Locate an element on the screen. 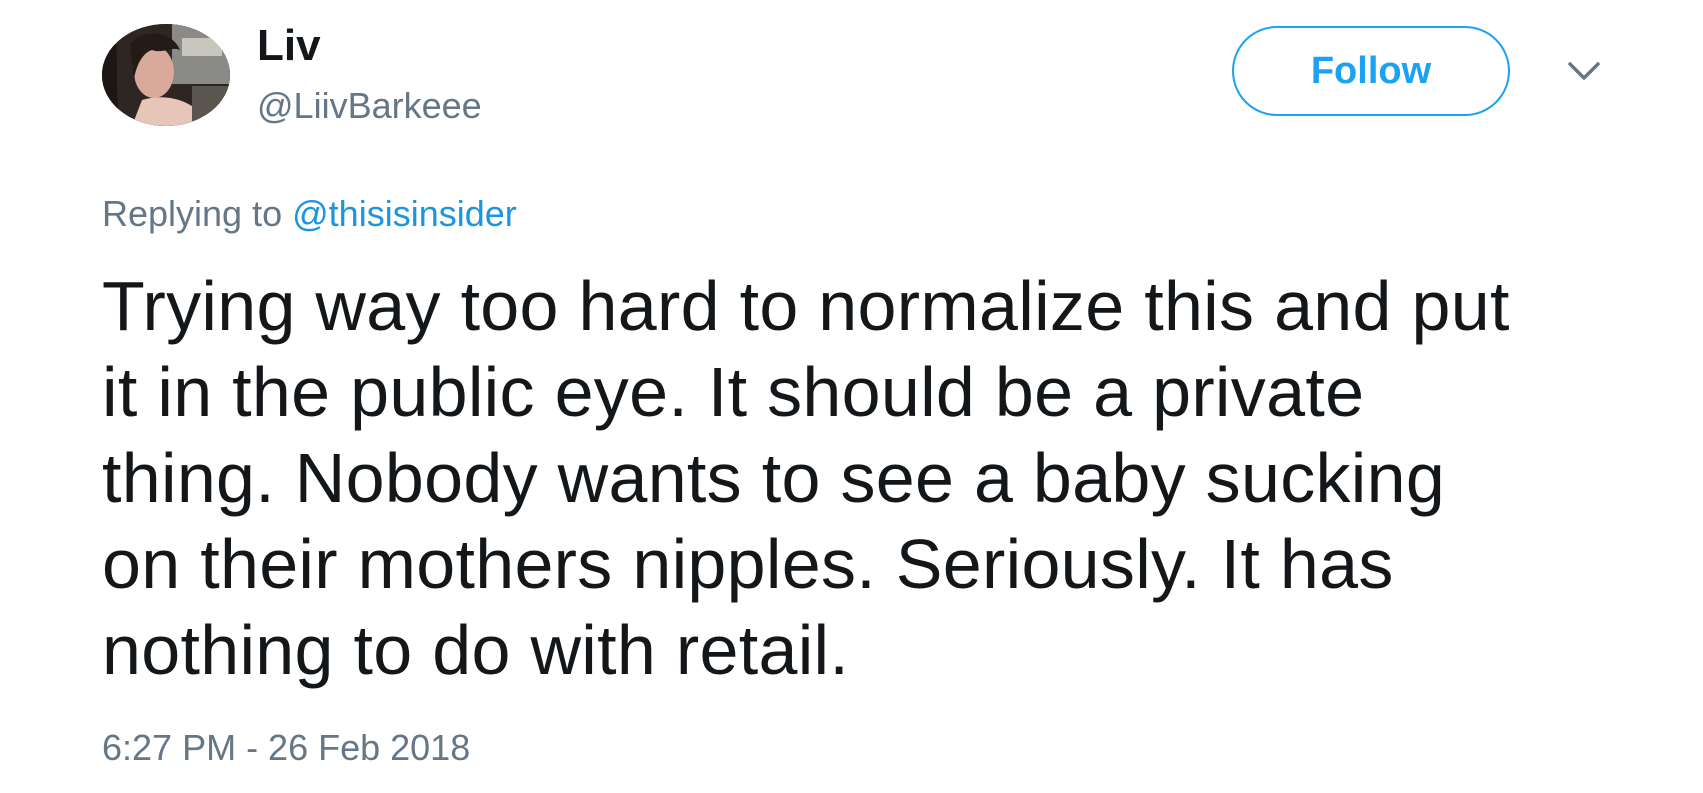 This screenshot has width=1703, height=793. tweet-timestamp: 6:27 PM - 26 Feb 2018 is located at coordinates (286, 748).